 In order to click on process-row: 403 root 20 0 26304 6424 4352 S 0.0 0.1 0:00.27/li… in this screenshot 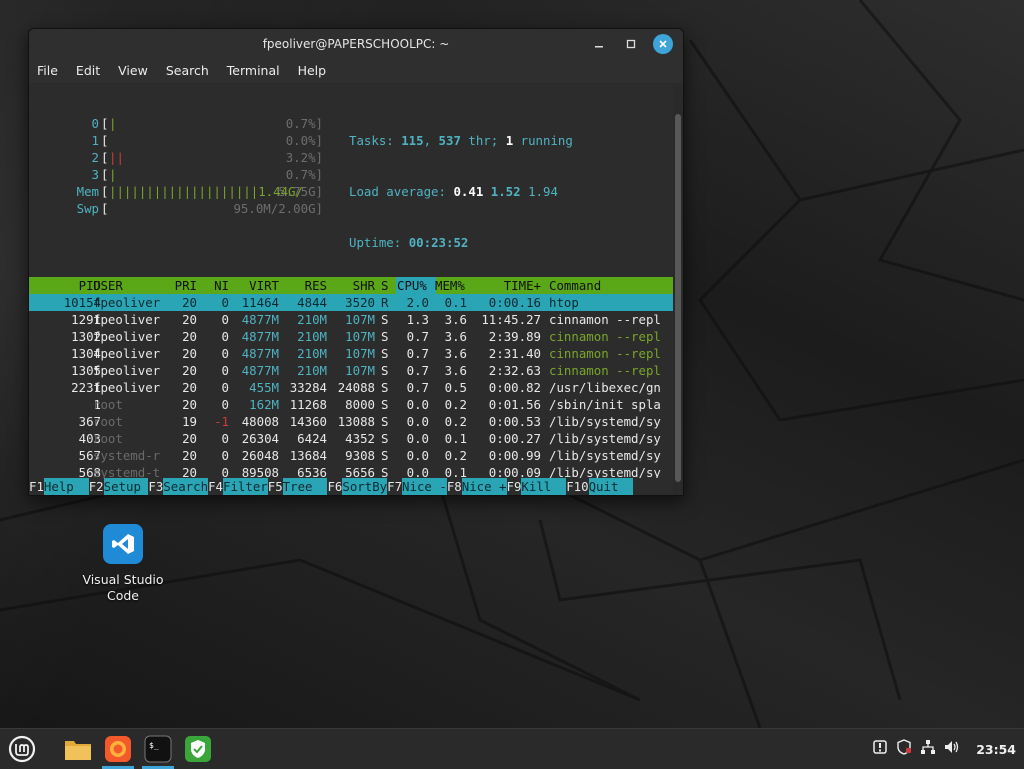, I will do `click(351, 438)`.